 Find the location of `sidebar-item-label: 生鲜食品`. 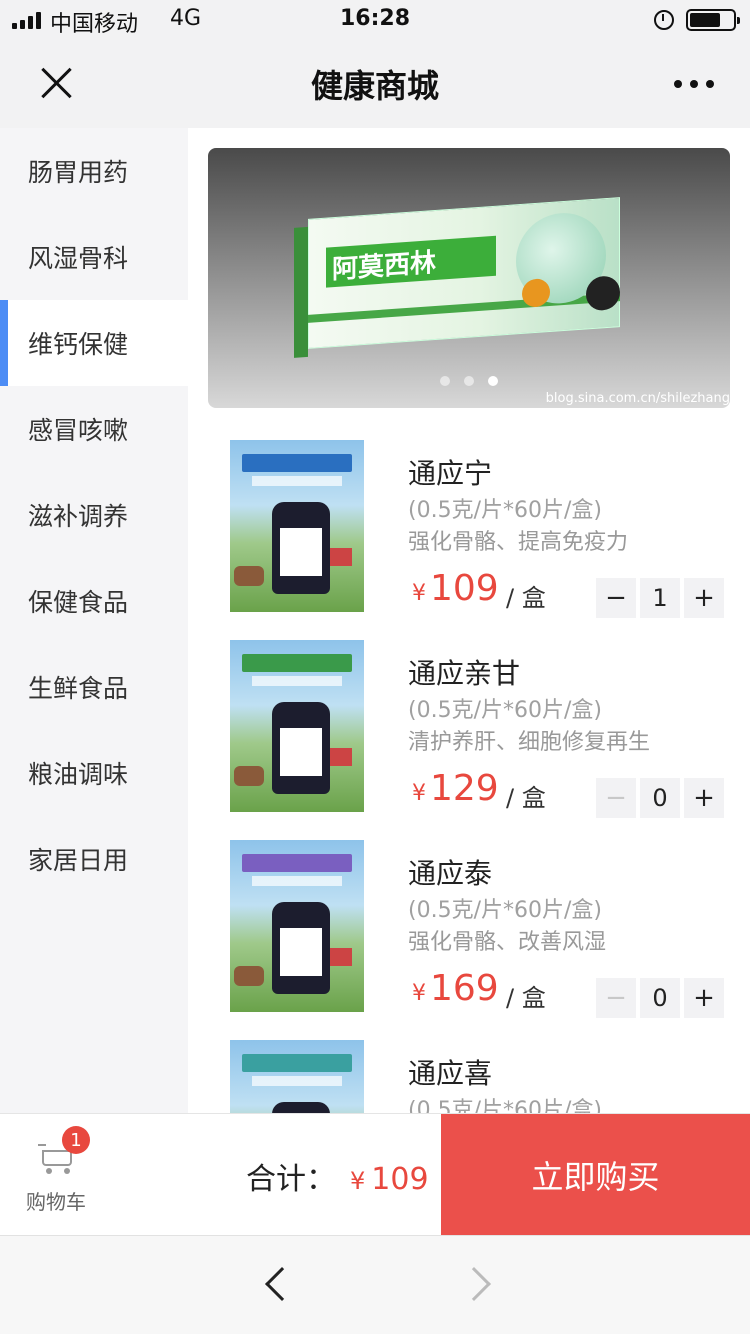

sidebar-item-label: 生鲜食品 is located at coordinates (78, 688).